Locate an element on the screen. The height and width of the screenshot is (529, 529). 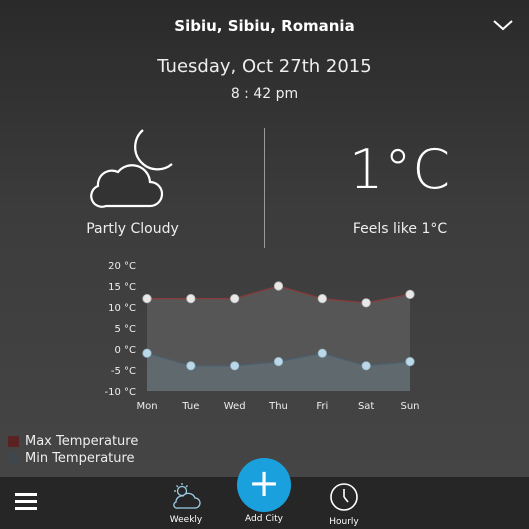
nav-weekly-button: Weekly is located at coordinates (186, 505).